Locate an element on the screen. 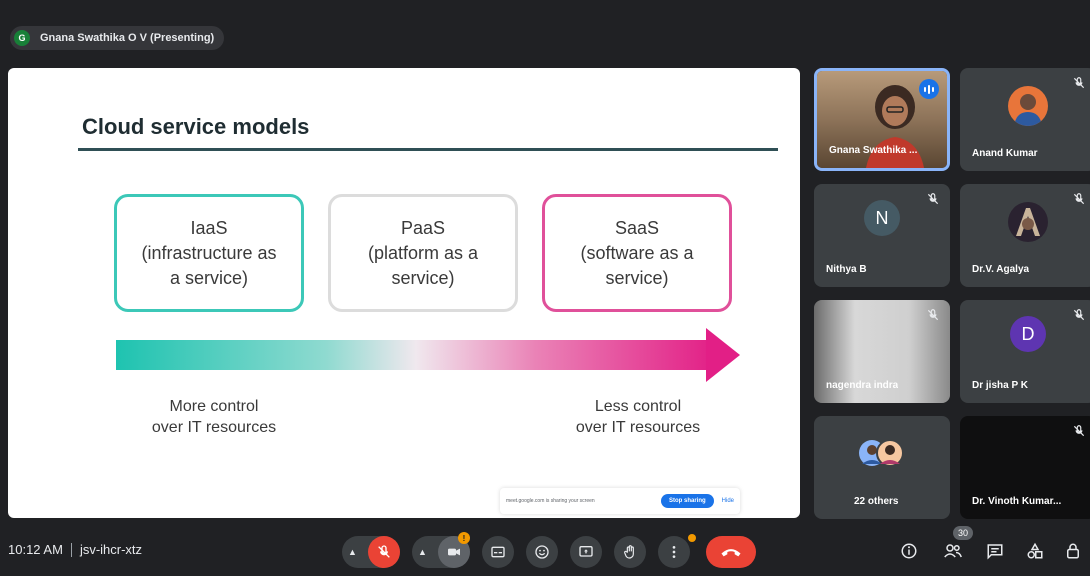 The image size is (1090, 576). presenter-label: Gnana Swathika O V (Presenting) is located at coordinates (127, 38).